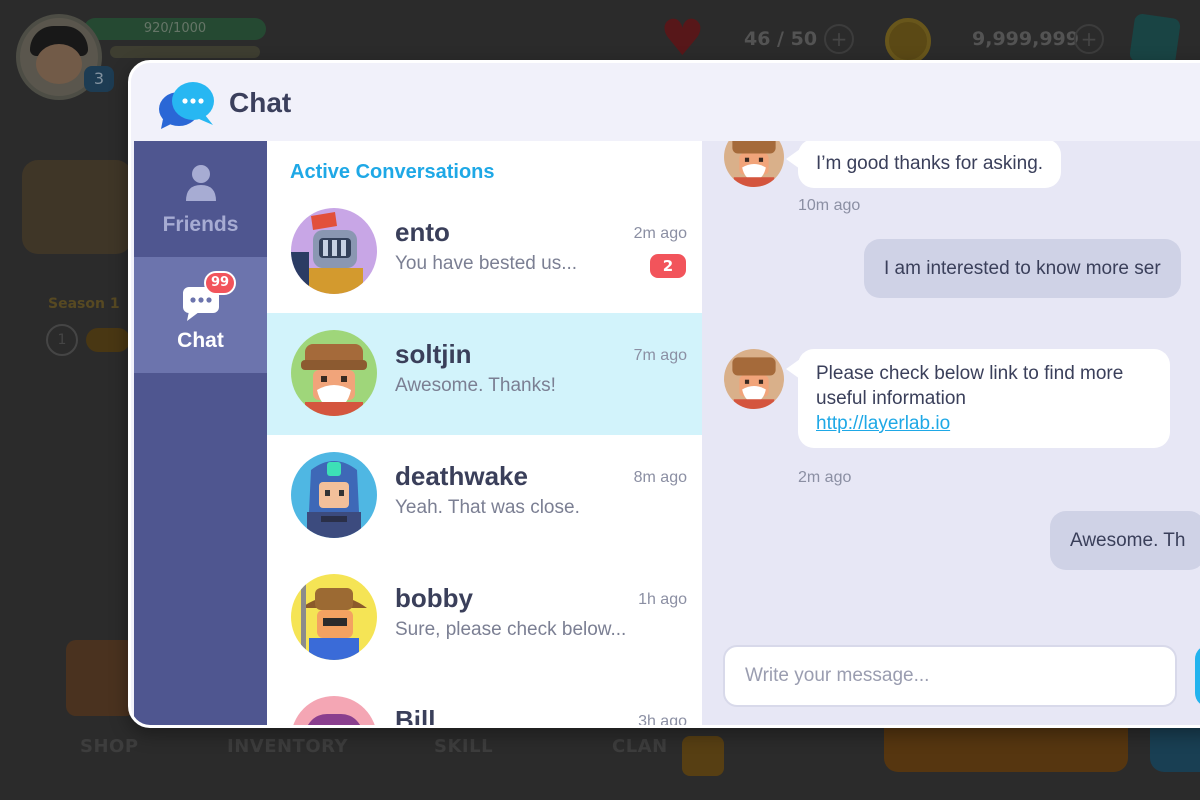  I want to click on conversation-name: soltjin, so click(433, 354).